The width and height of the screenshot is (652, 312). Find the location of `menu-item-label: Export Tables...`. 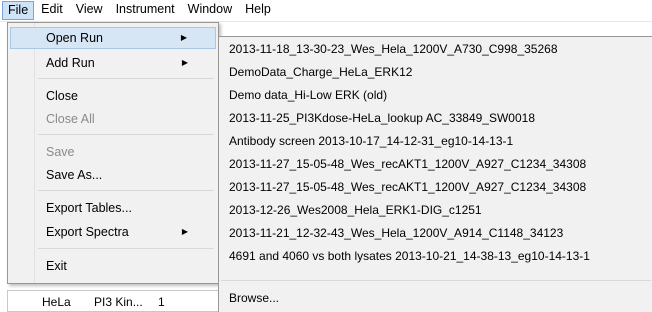

menu-item-label: Export Tables... is located at coordinates (89, 208).